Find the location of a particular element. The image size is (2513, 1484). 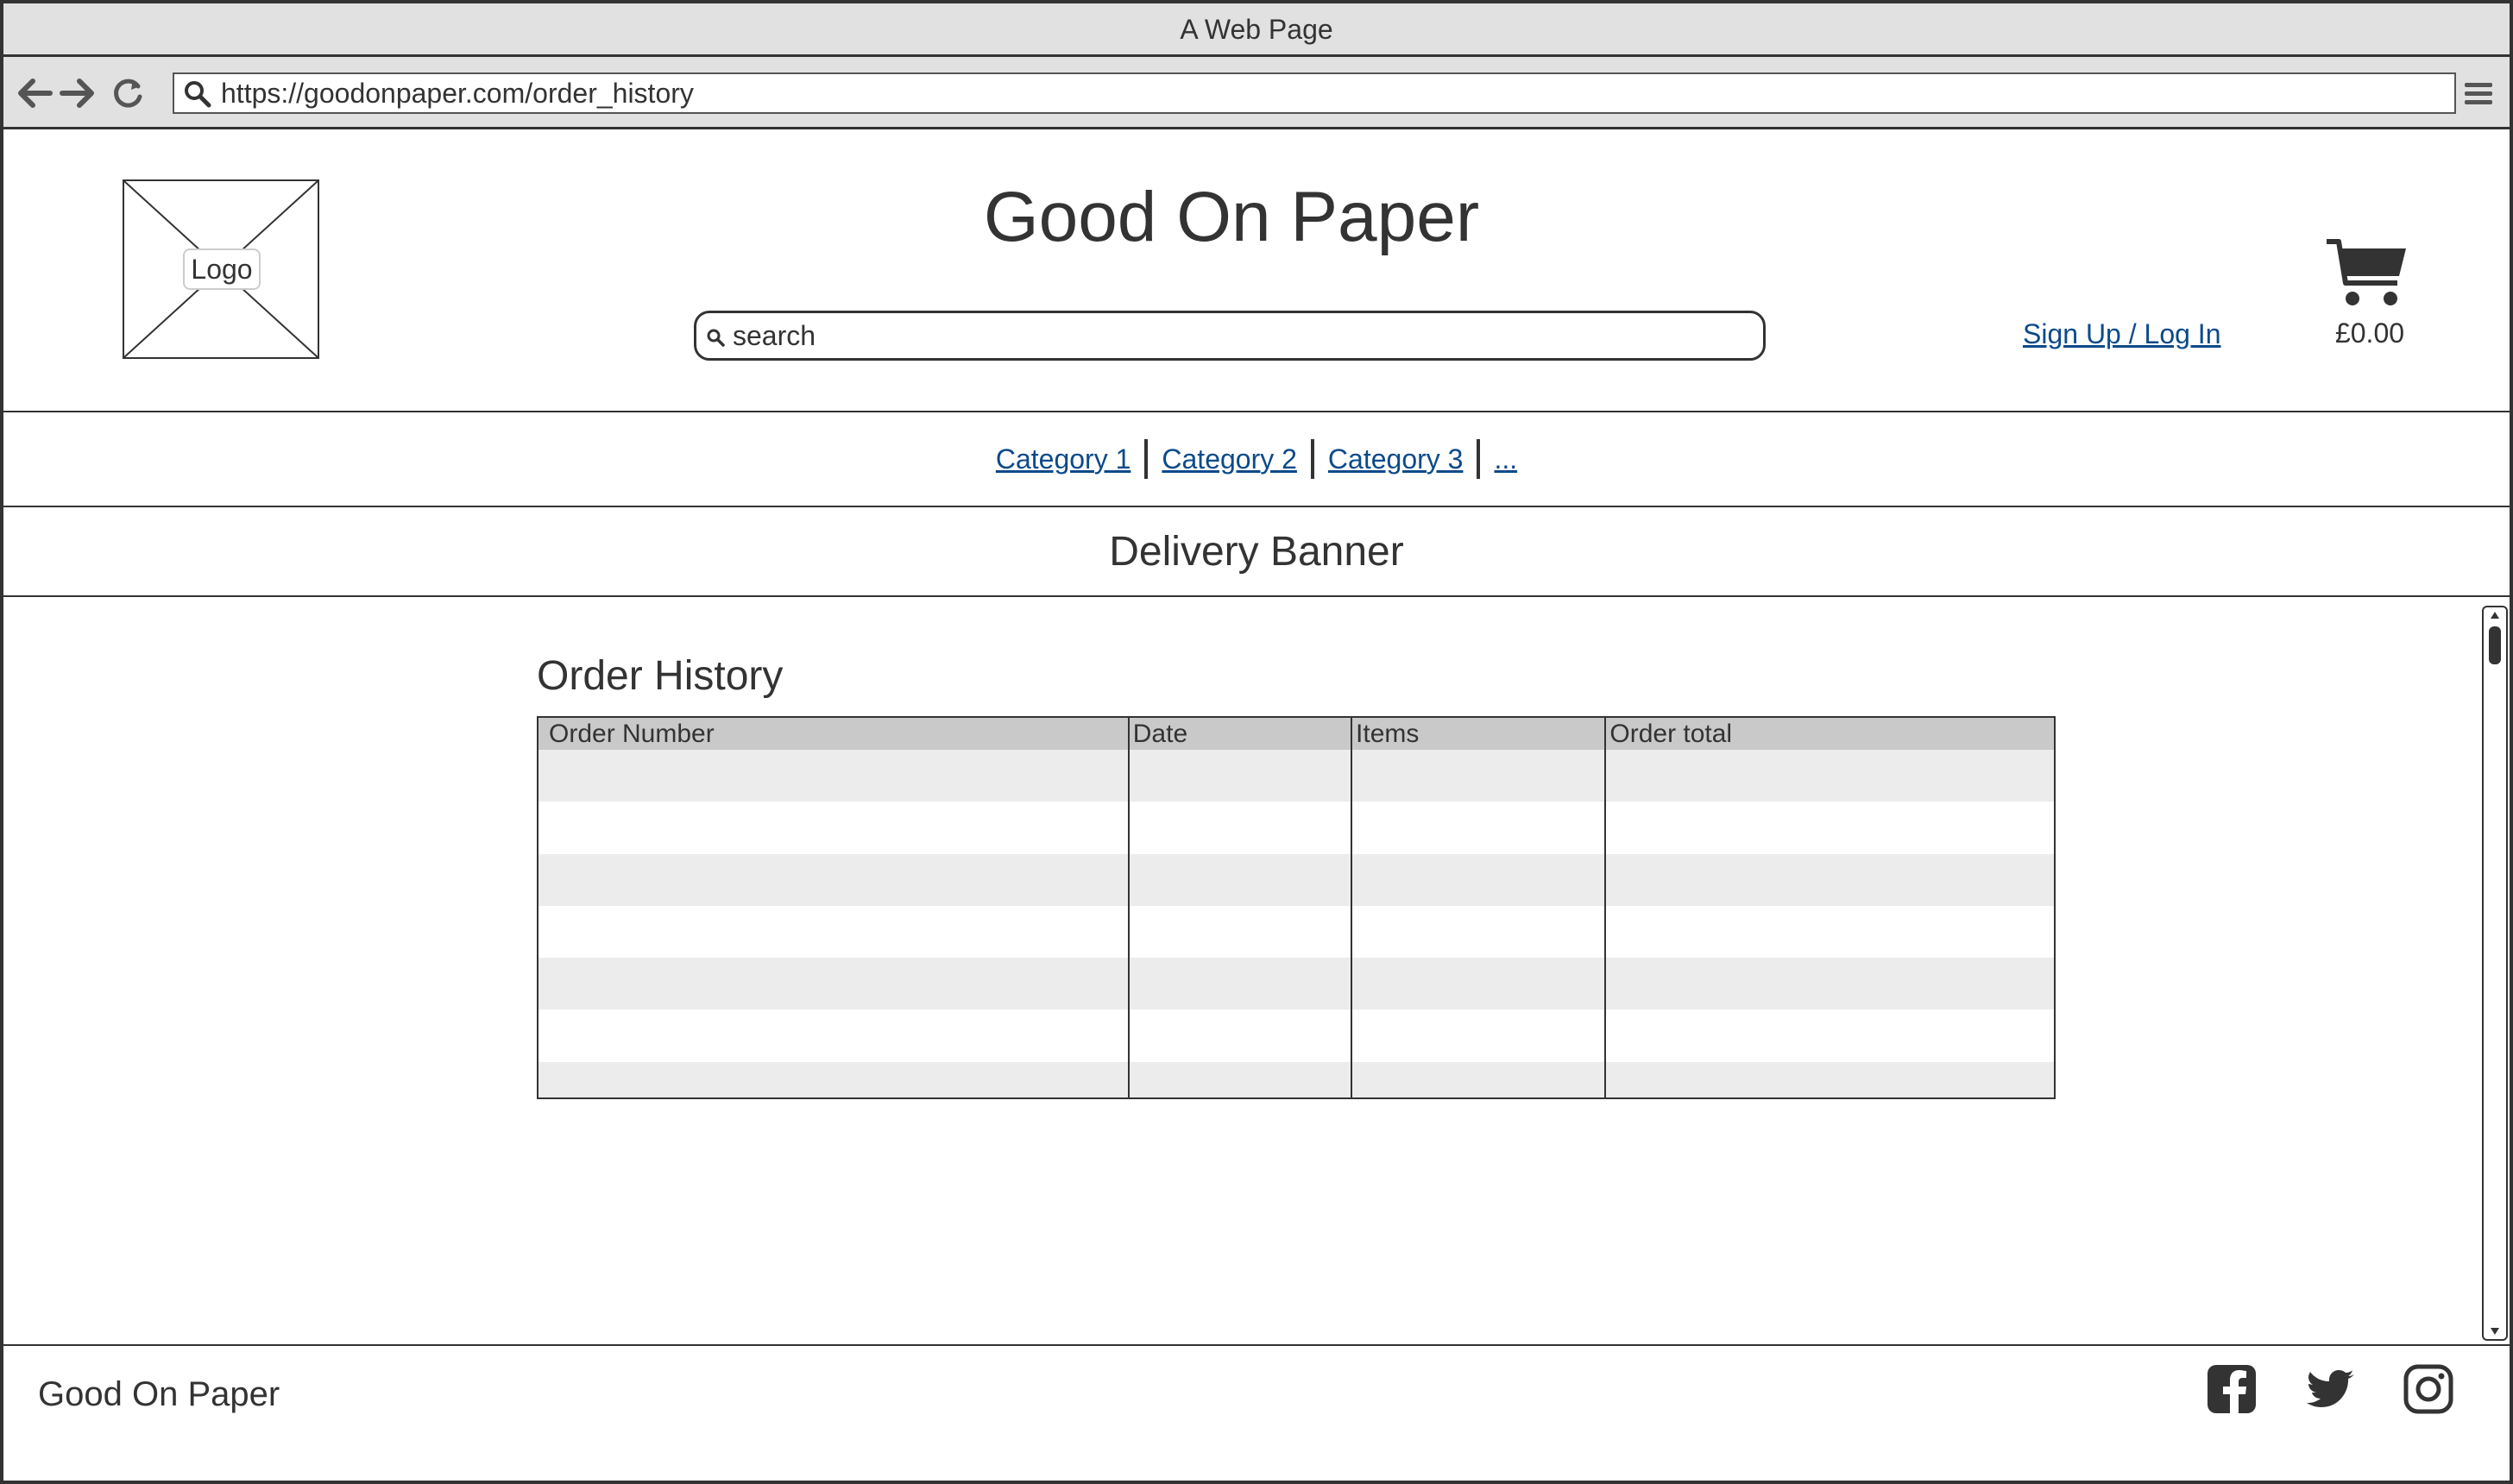

delivery-banner: Delivery Banner is located at coordinates (1256, 552).